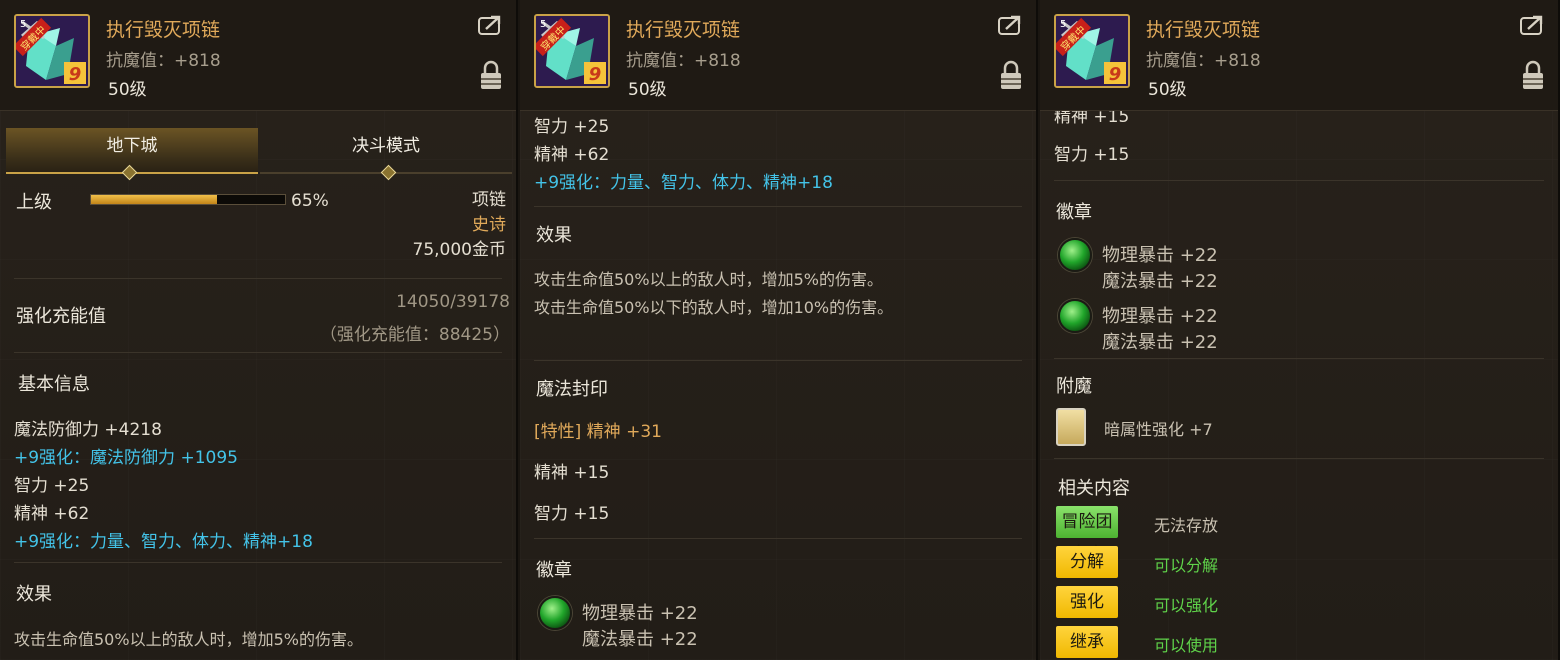  Describe the element at coordinates (1087, 535) in the screenshot. I see `adventure-vault-button: 冒险团金库` at that location.